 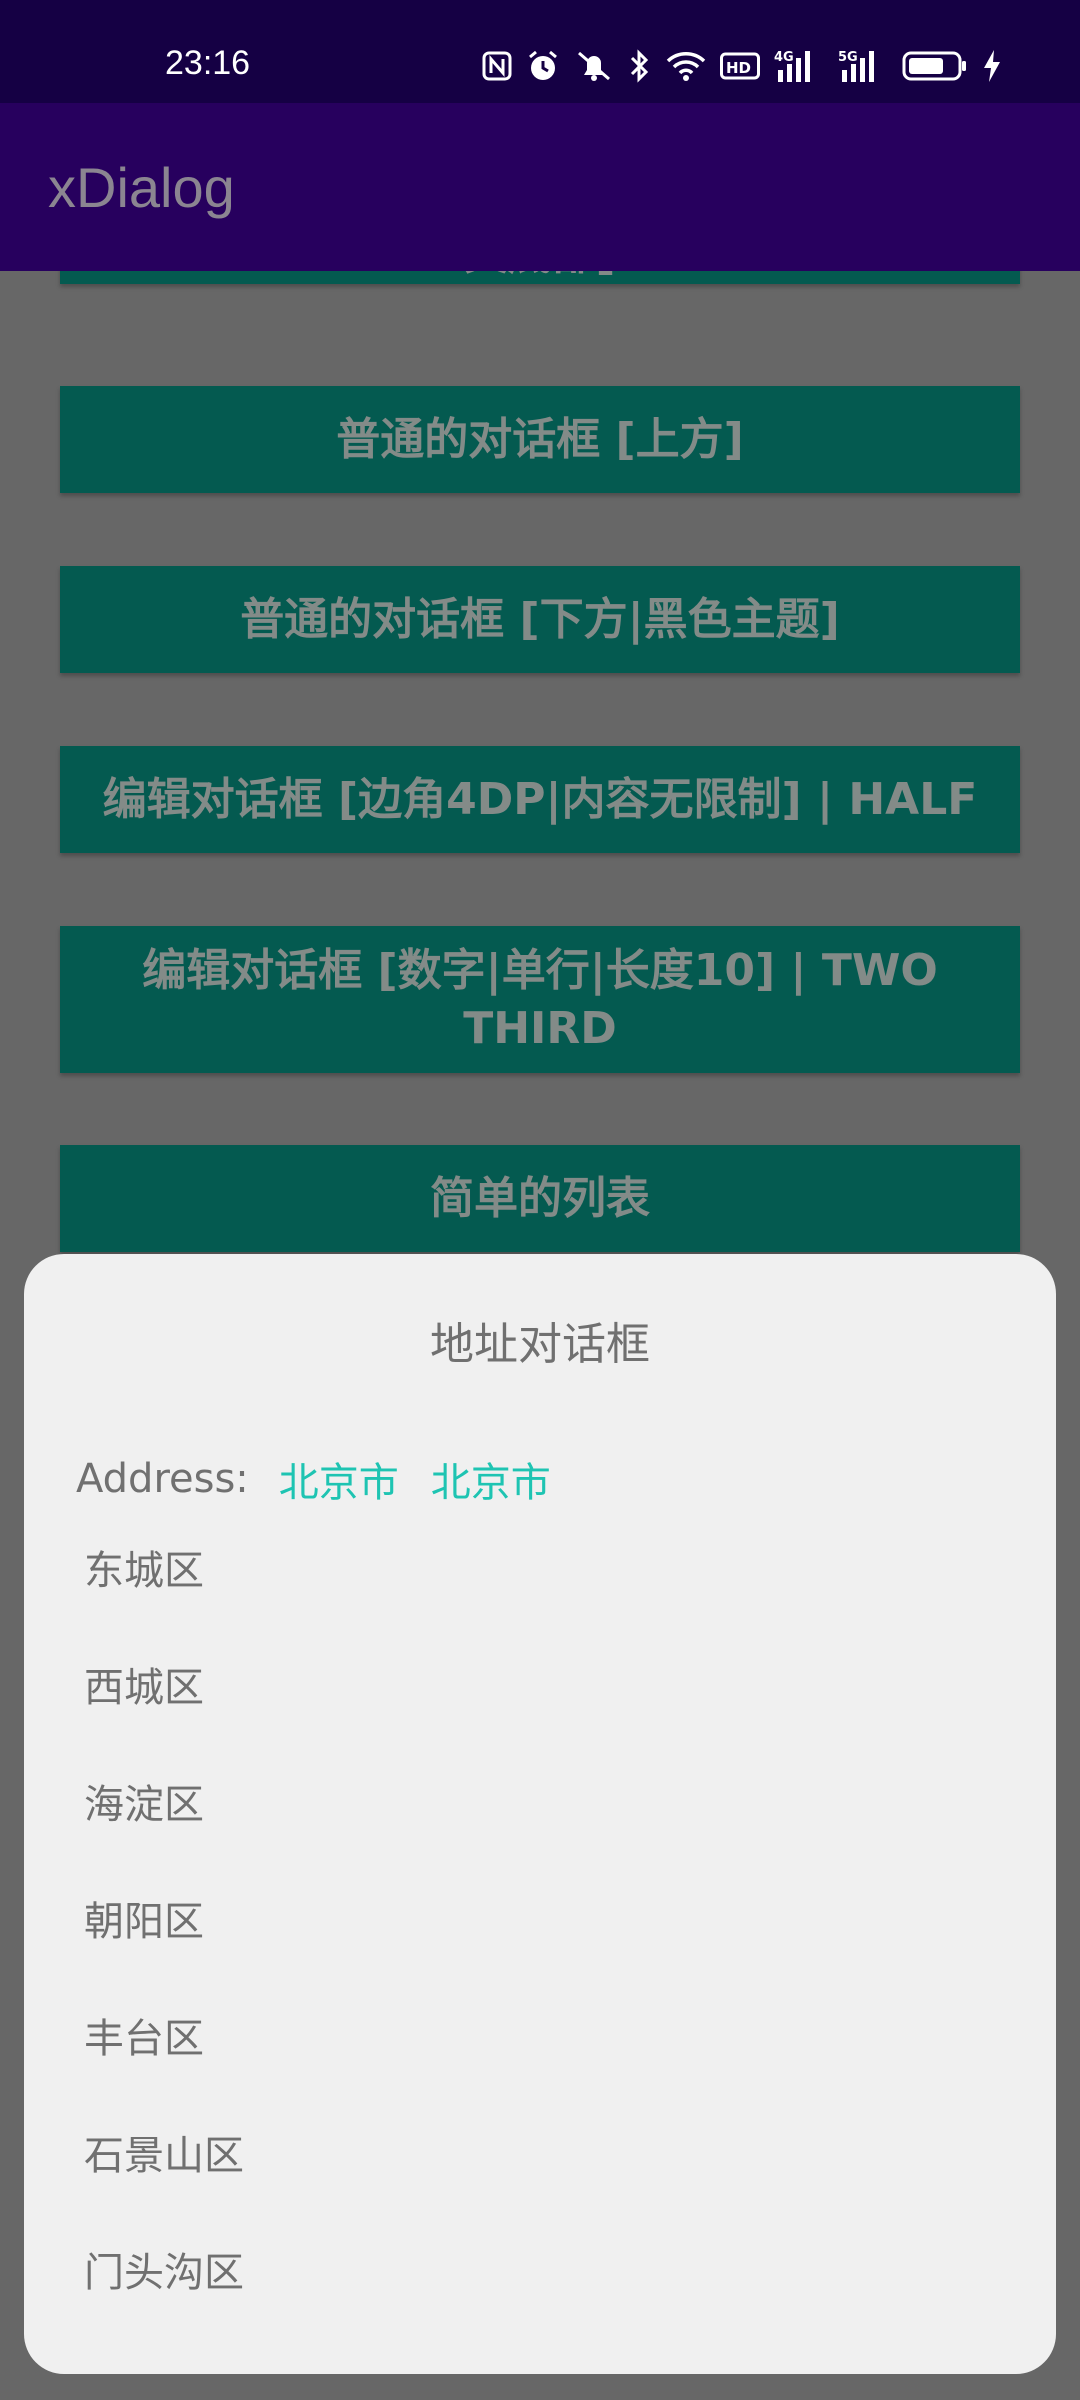 I want to click on address-row: Address: 北京市 北京市, so click(x=329, y=1479).